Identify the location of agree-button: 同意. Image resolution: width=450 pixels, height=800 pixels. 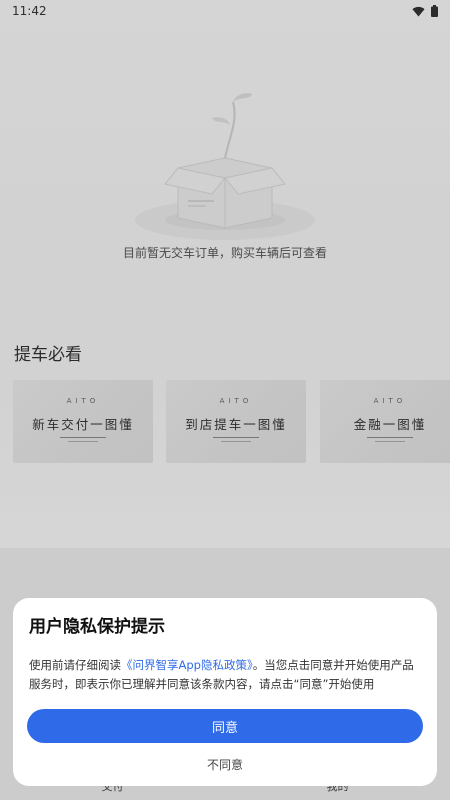
(225, 726).